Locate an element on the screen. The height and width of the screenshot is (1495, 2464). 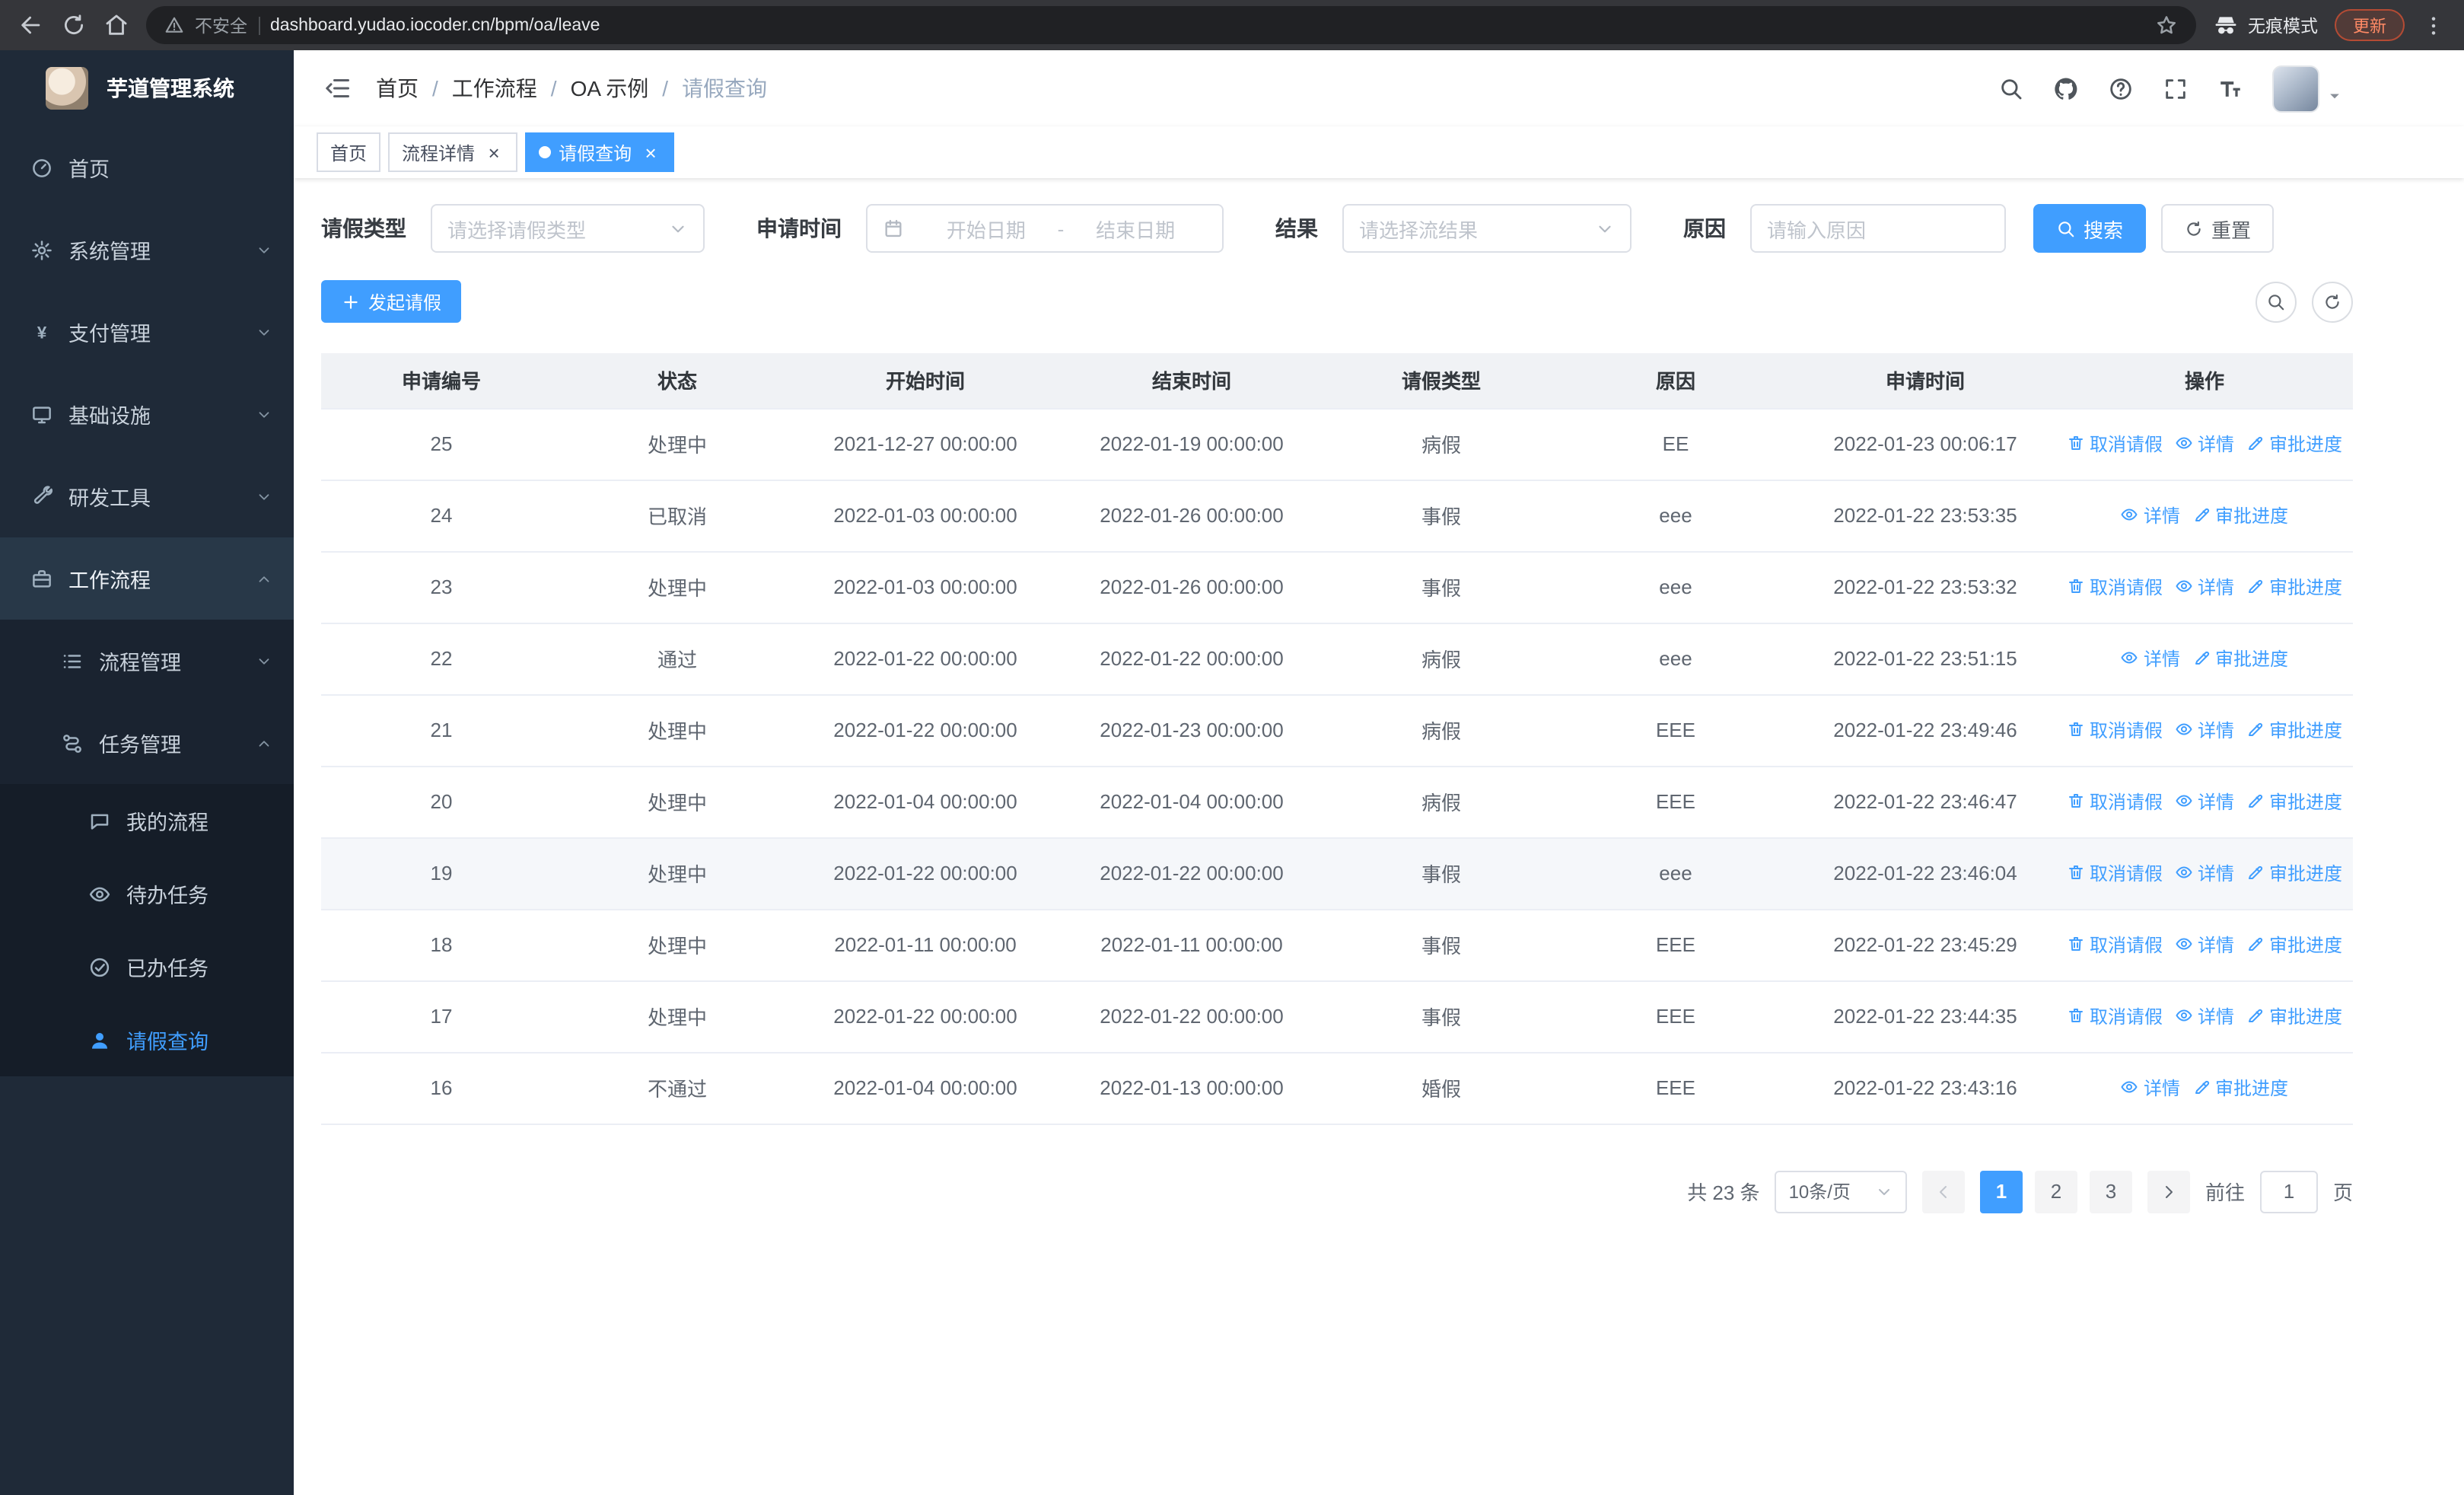
sidebar-item-home: 首页 is located at coordinates (147, 168).